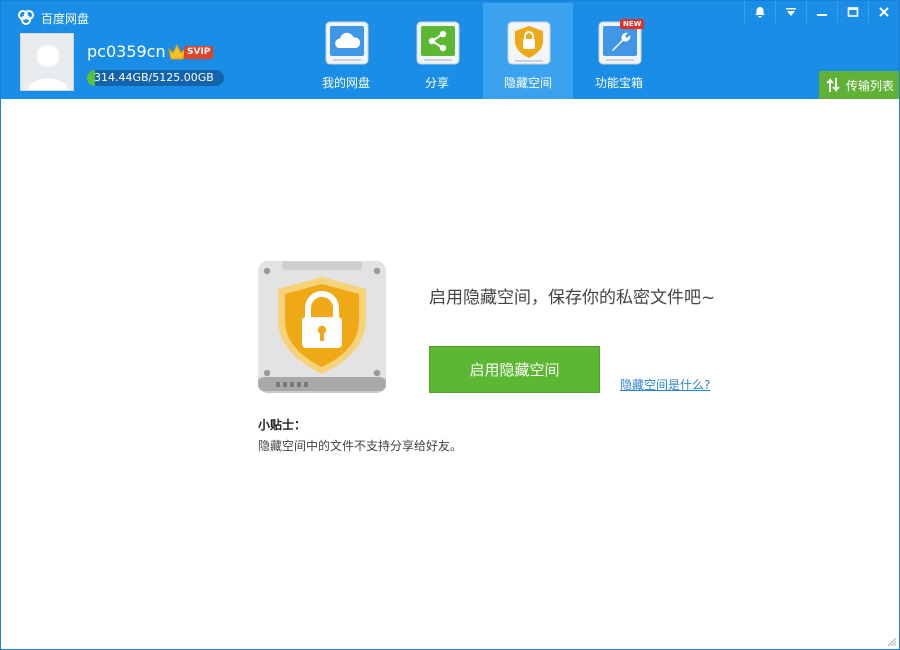 This screenshot has height=650, width=900. What do you see at coordinates (26, 17) in the screenshot?
I see `cloud-logo-icon` at bounding box center [26, 17].